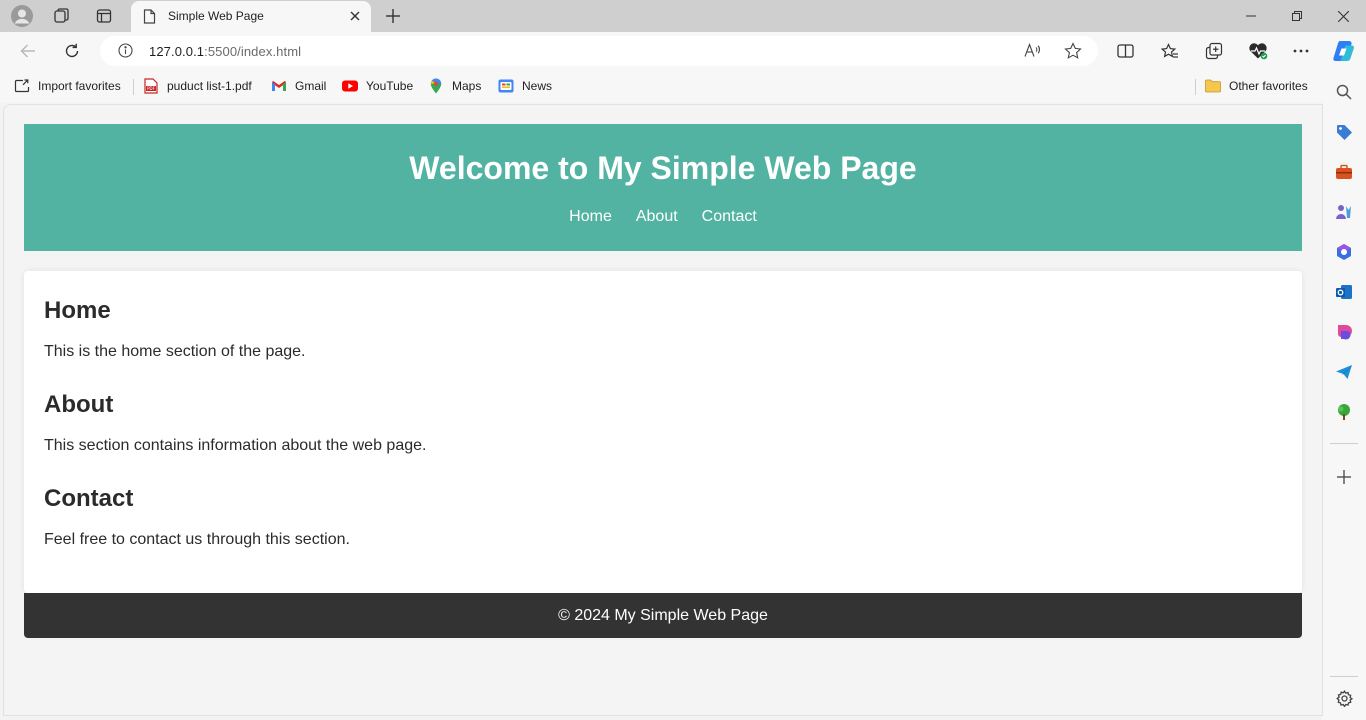  Describe the element at coordinates (149, 19) in the screenshot. I see `page-icon` at that location.